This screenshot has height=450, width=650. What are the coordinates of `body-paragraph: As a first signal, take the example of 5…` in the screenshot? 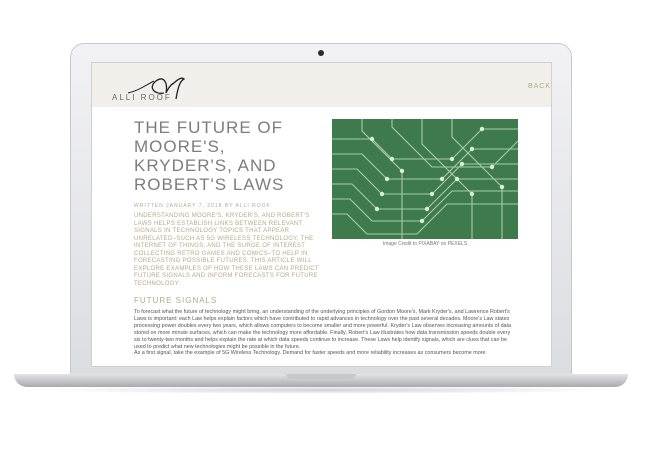 It's located at (310, 353).